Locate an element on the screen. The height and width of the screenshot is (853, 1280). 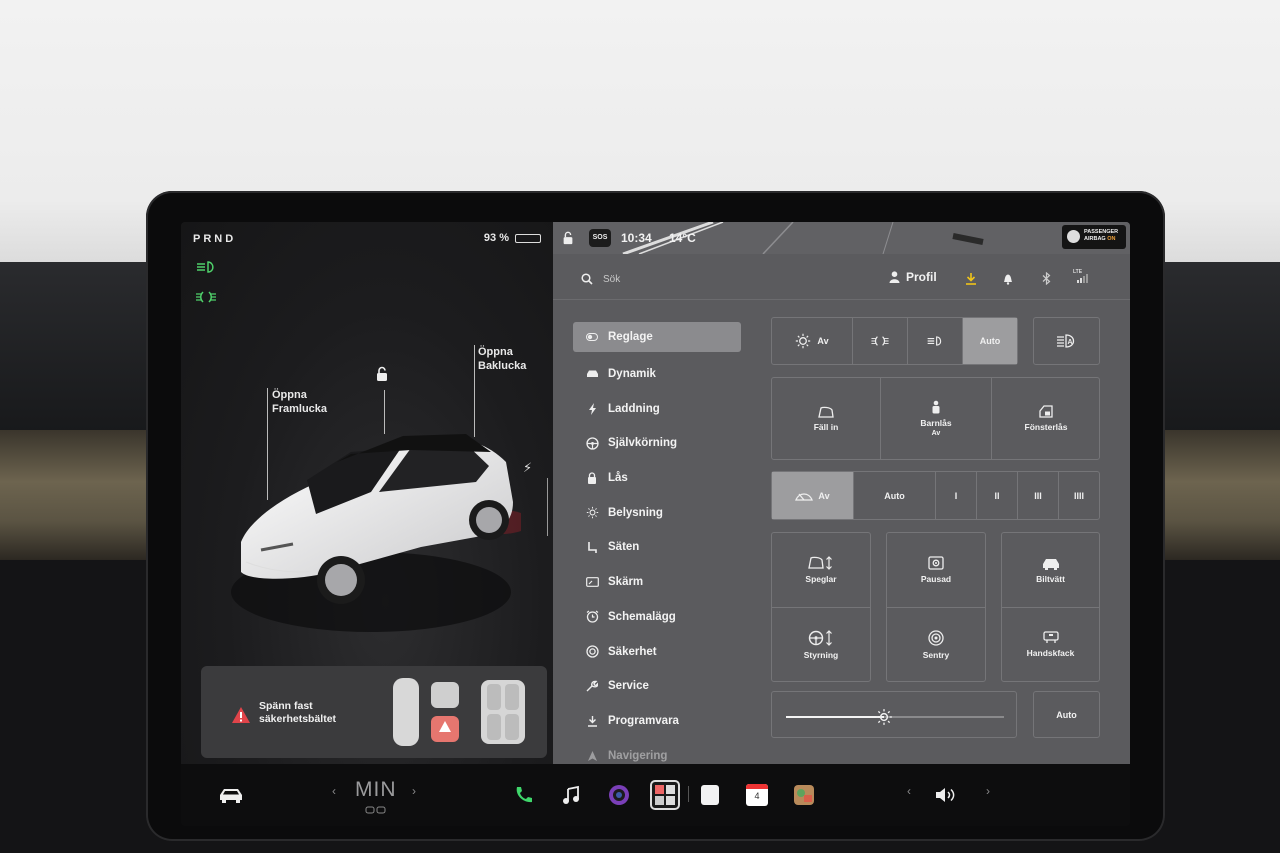
sentry-label: Sentry is located at coordinates (936, 654).